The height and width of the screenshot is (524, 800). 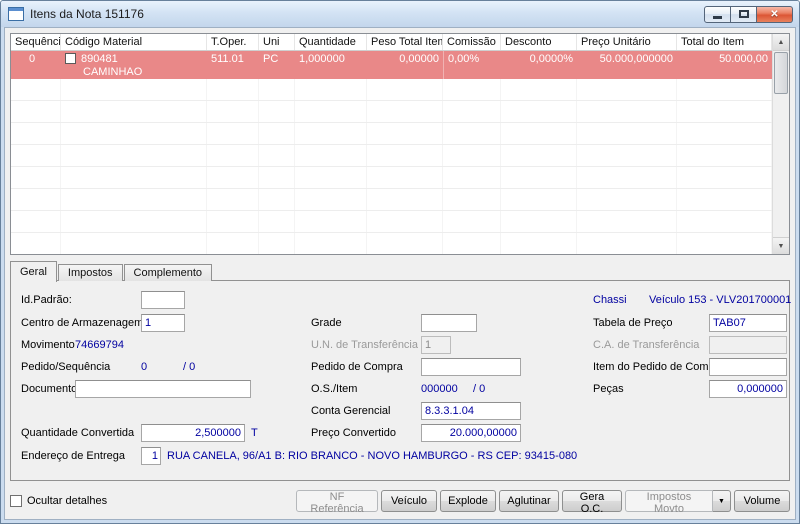 What do you see at coordinates (781, 73) in the screenshot?
I see `scrollbar-thumb` at bounding box center [781, 73].